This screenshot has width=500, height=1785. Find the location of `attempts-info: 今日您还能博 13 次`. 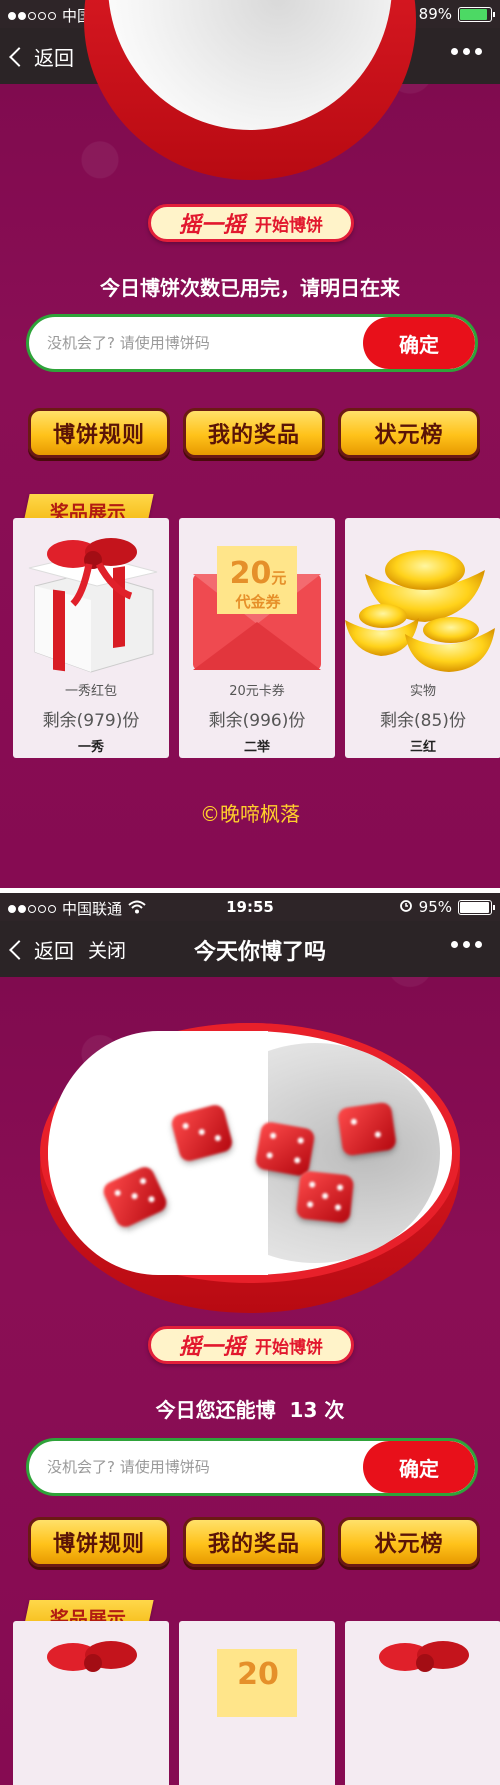

attempts-info: 今日您还能博 13 次 is located at coordinates (250, 1410).